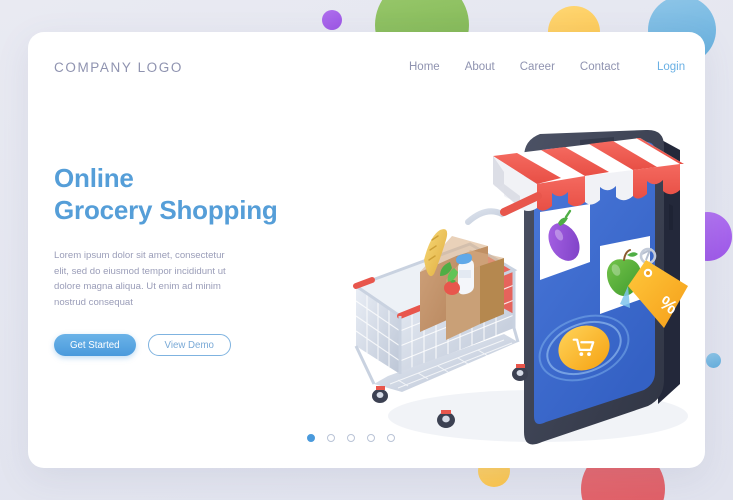 The height and width of the screenshot is (500, 733). I want to click on nav-link-home: Home, so click(424, 67).